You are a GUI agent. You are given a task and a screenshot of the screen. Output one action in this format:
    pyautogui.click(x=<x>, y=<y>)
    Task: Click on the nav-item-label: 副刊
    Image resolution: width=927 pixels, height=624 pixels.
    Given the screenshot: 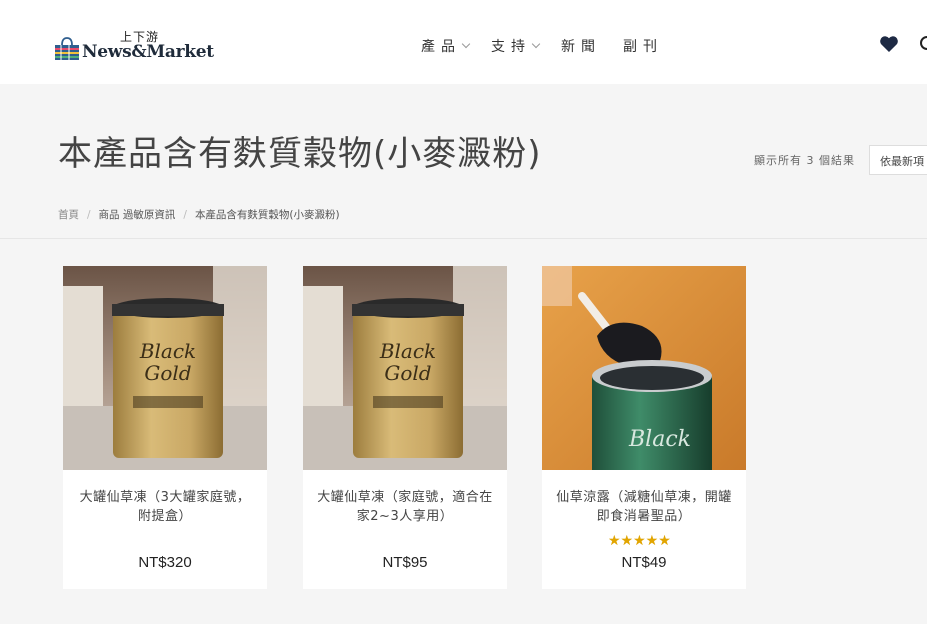 What is the action you would take?
    pyautogui.click(x=643, y=47)
    